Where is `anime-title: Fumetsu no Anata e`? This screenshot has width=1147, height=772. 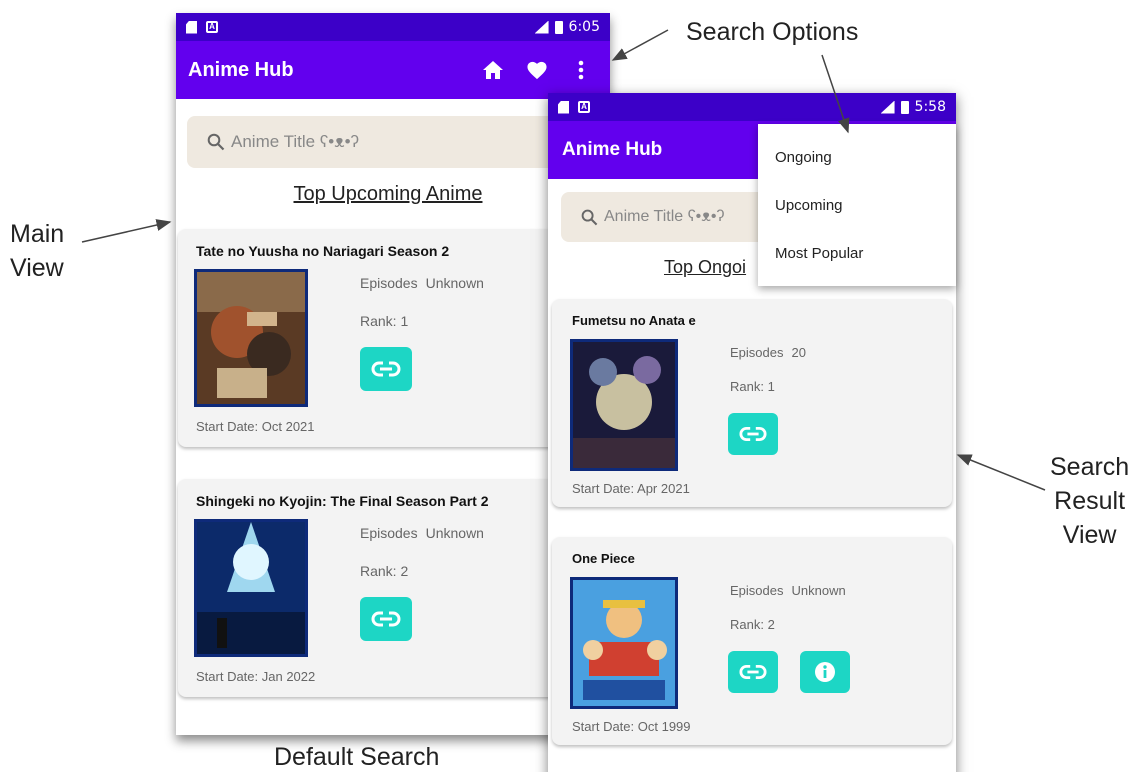
anime-title: Fumetsu no Anata e is located at coordinates (634, 320).